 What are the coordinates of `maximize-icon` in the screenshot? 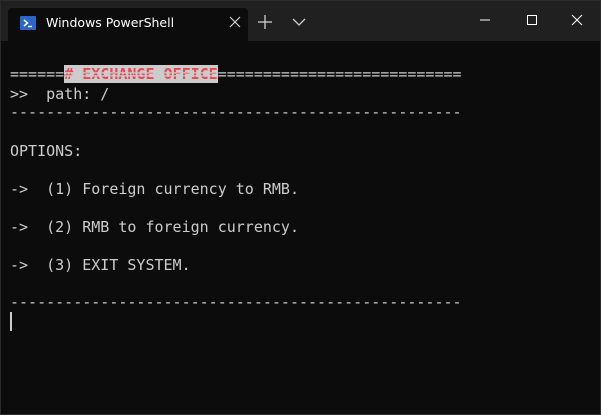 It's located at (532, 20).